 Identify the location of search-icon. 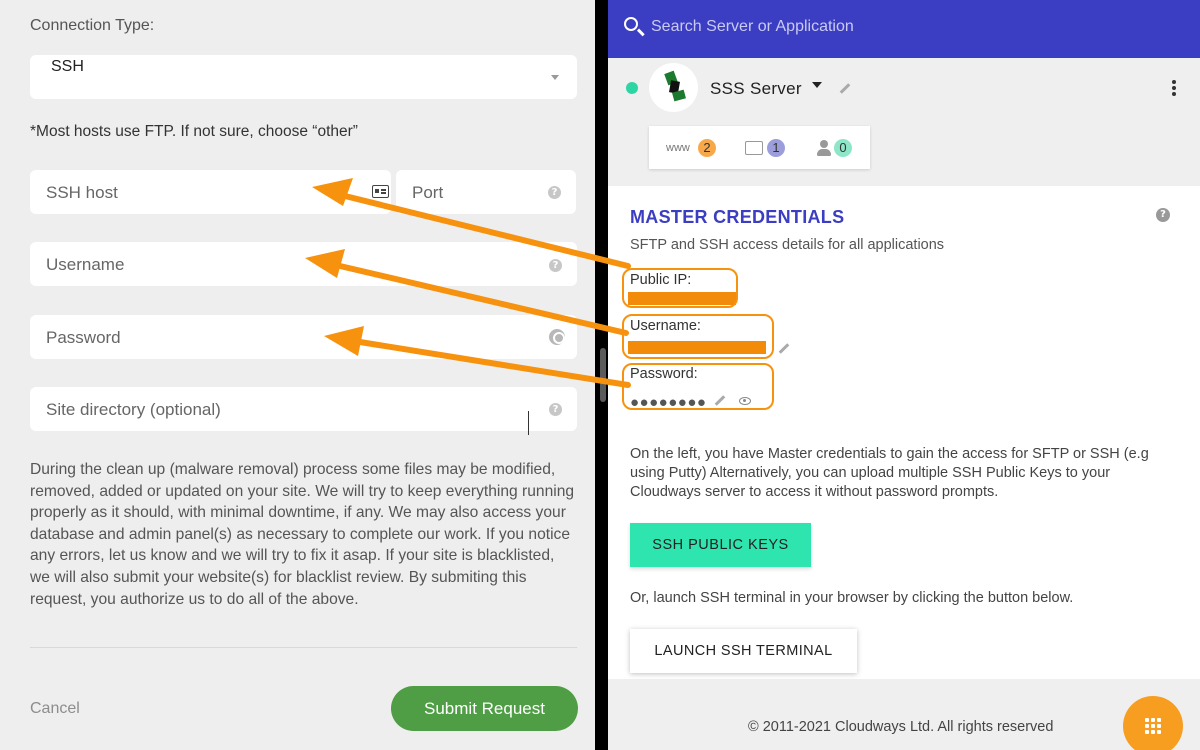
(631, 24).